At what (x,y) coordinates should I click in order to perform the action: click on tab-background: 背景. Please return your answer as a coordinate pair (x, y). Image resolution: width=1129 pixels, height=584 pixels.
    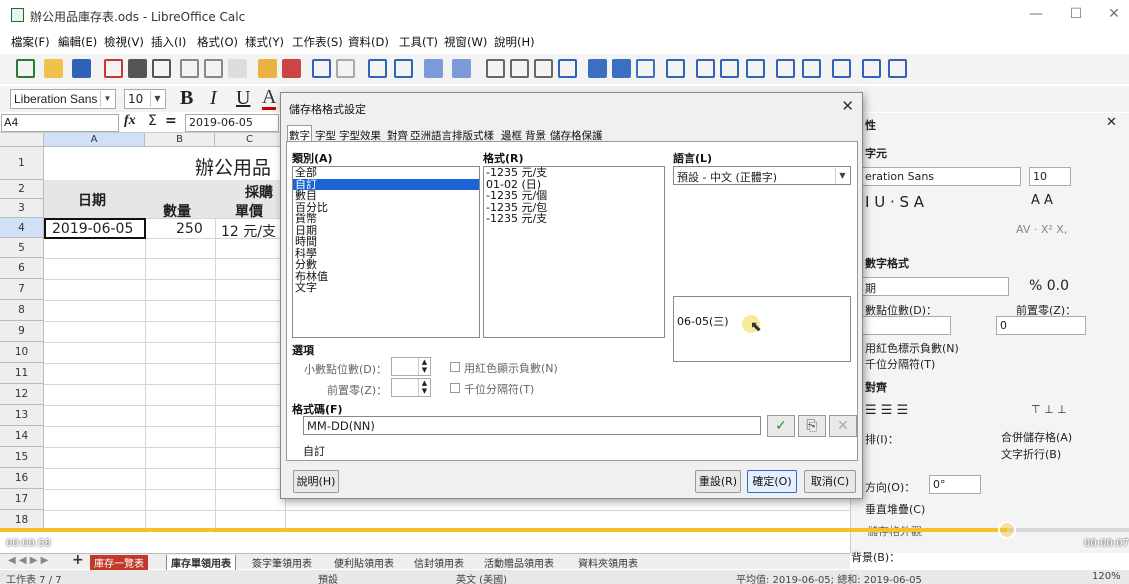
    Looking at the image, I should click on (535, 133).